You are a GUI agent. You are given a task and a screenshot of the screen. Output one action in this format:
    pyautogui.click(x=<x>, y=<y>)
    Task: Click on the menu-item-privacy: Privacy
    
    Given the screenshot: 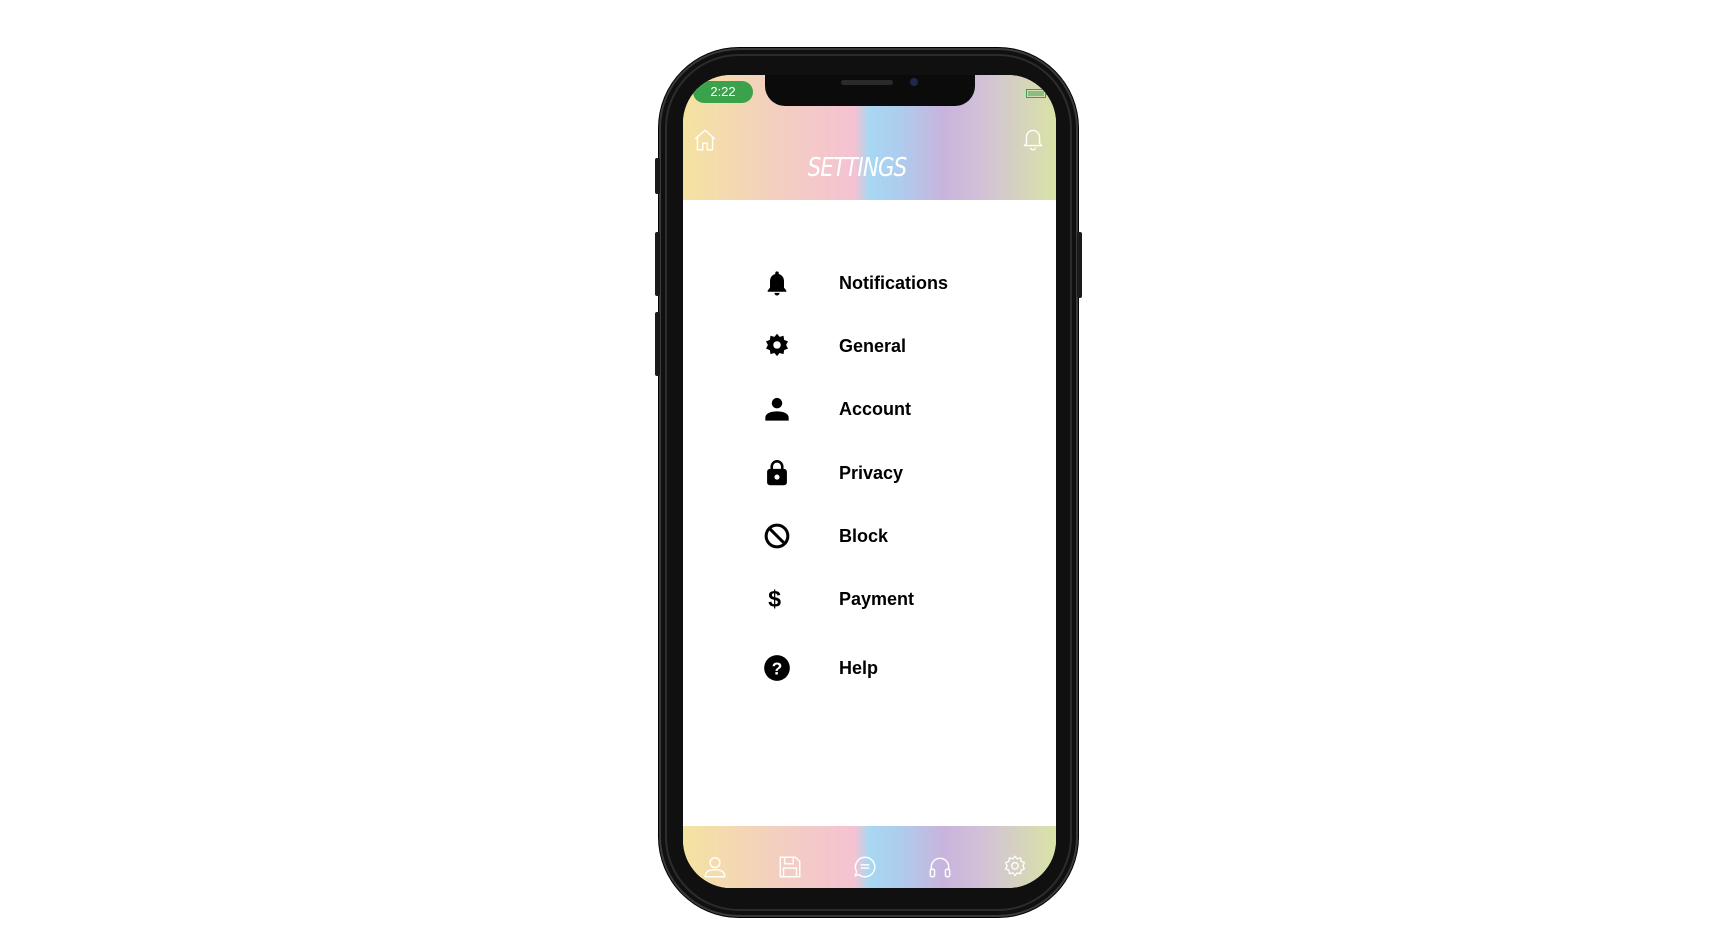 What is the action you would take?
    pyautogui.click(x=883, y=473)
    